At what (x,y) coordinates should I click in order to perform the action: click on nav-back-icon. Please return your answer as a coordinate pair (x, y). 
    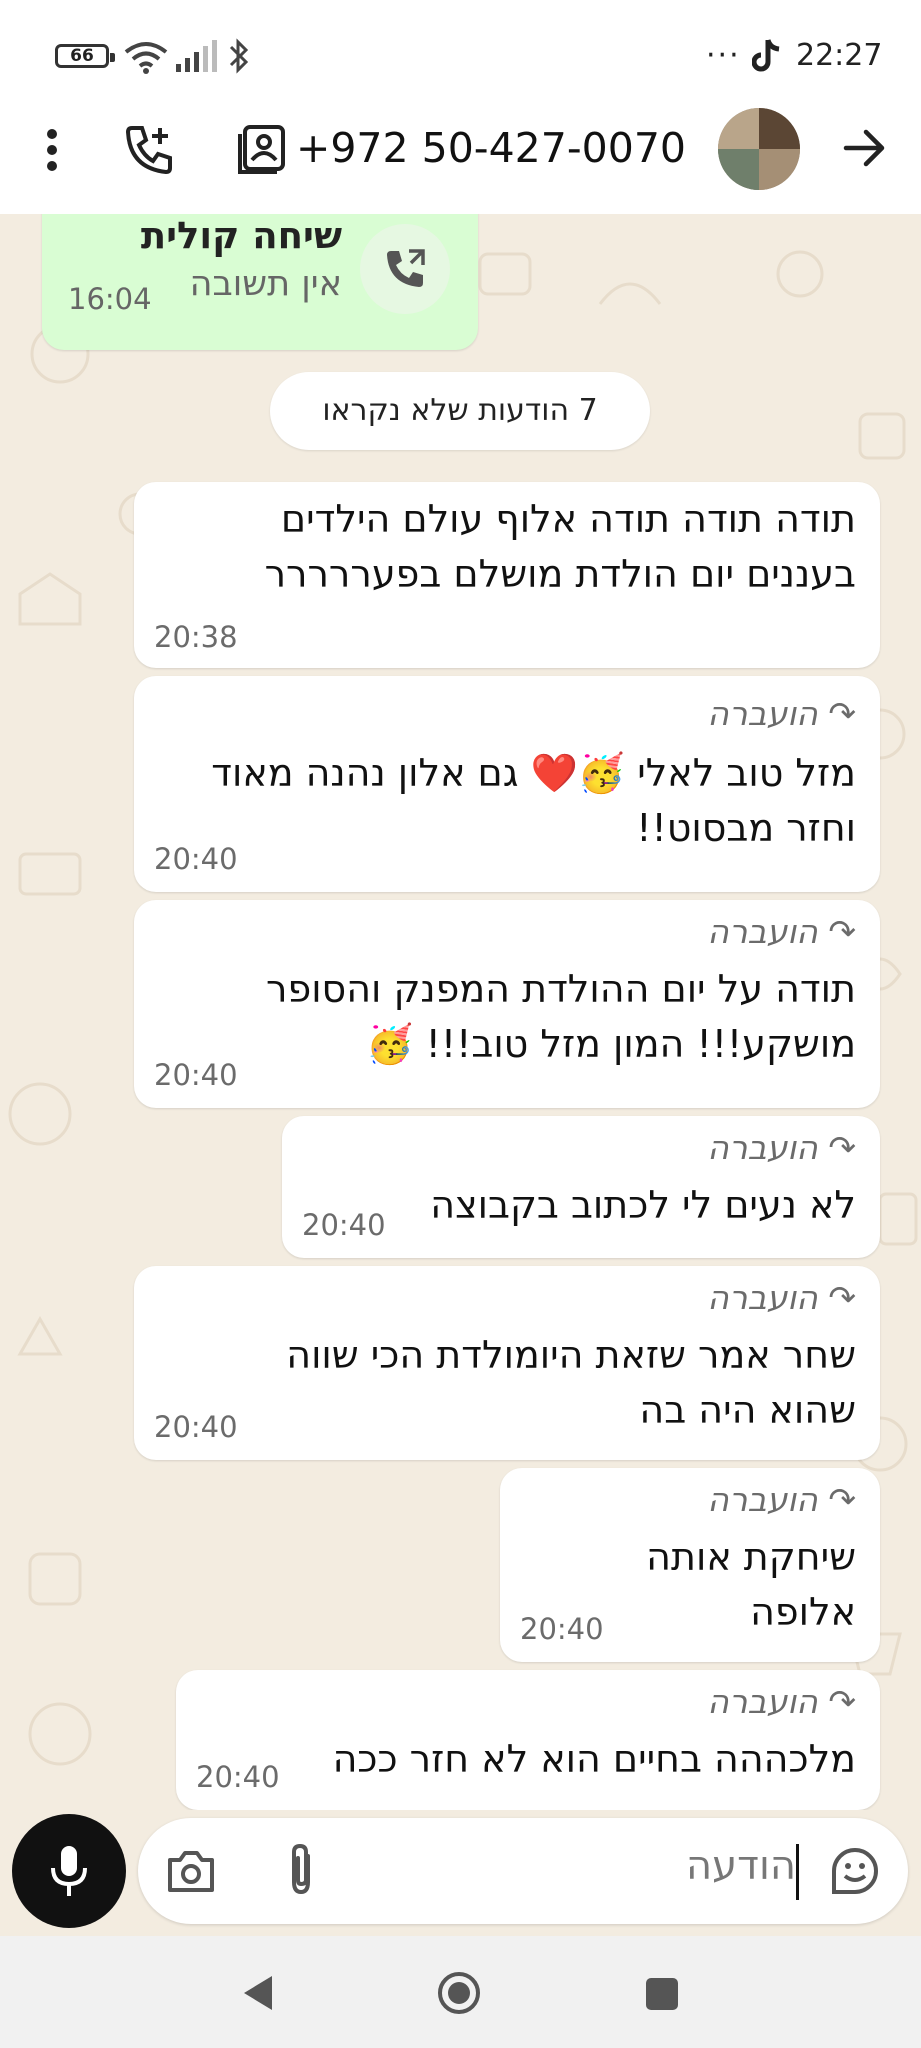
    Looking at the image, I should click on (258, 1993).